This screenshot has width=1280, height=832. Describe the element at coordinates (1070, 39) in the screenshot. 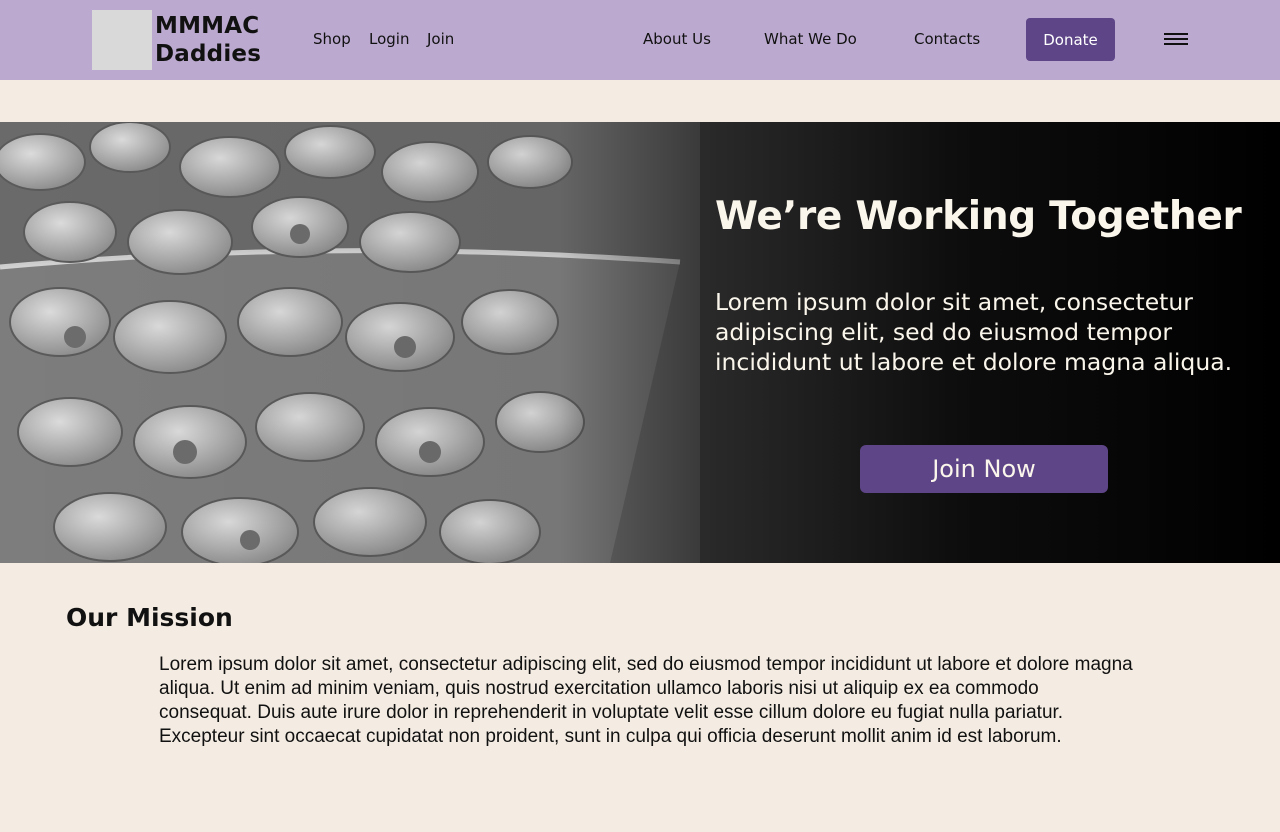

I see `donate-button: Donate` at that location.